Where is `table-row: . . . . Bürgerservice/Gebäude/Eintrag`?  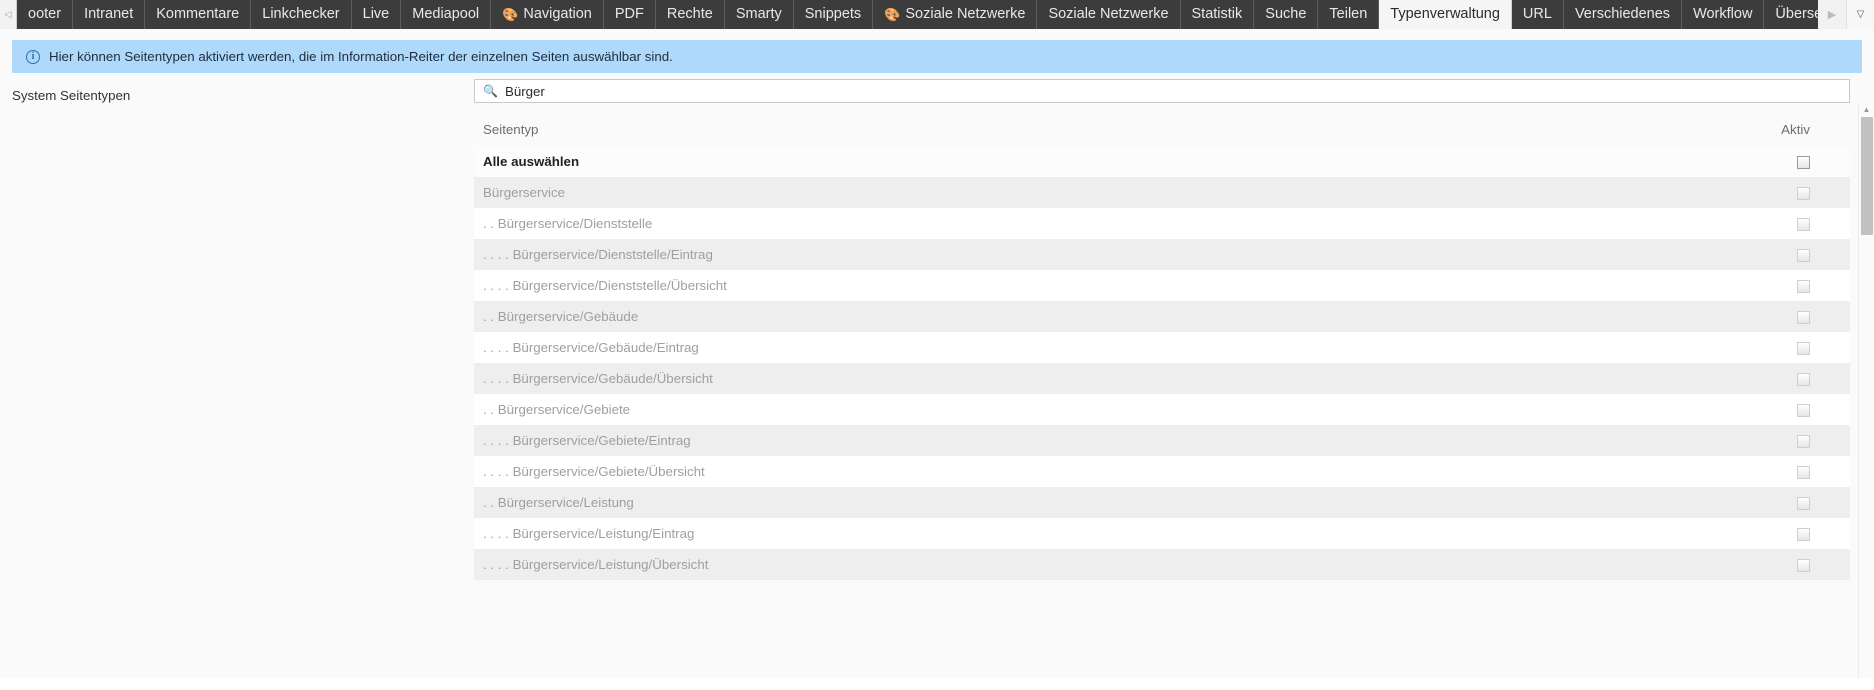
table-row: . . . . Bürgerservice/Gebäude/Eintrag is located at coordinates (1162, 347).